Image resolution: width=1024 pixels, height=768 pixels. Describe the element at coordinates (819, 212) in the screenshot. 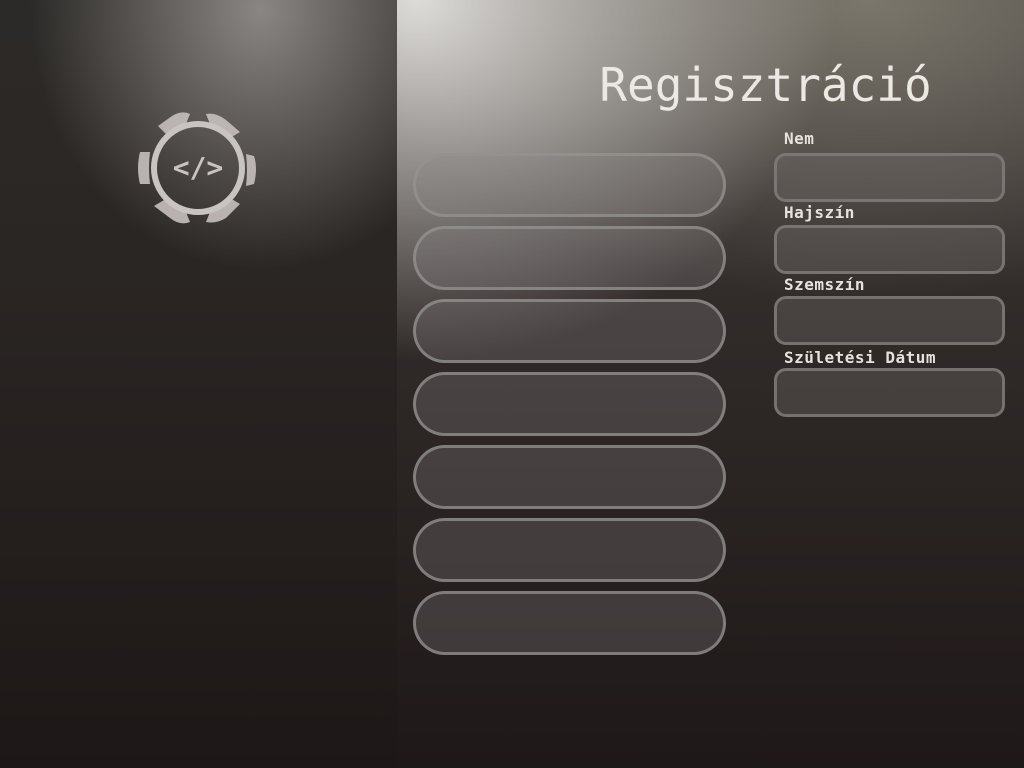

I see `hair-color-label: Hajszín` at that location.